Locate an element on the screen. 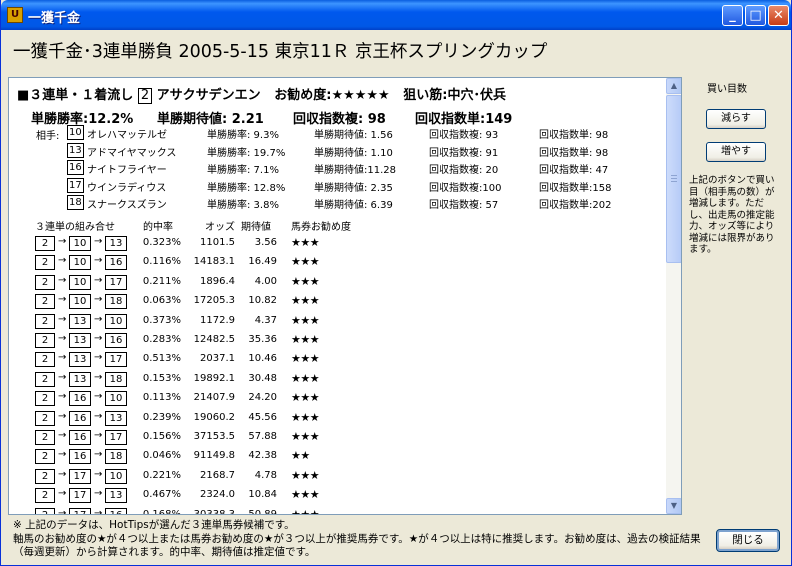 This screenshot has width=792, height=566. close-window-button: ✕ is located at coordinates (778, 15).